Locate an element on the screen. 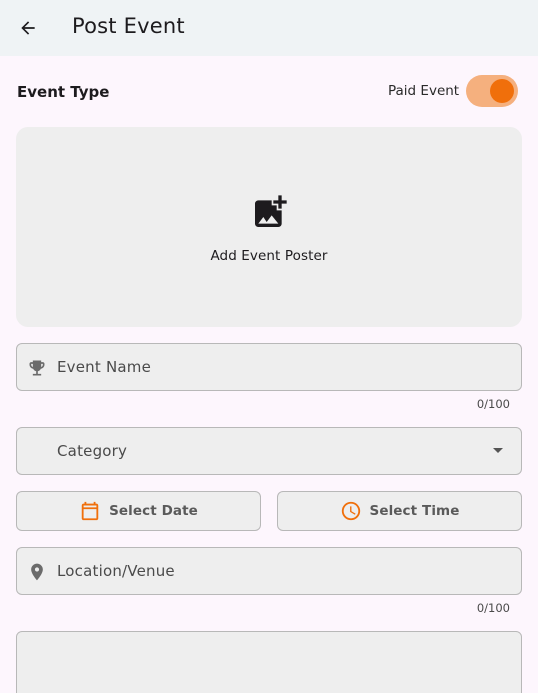 Image resolution: width=538 pixels, height=693 pixels. event-name-placeholder: Event Name is located at coordinates (104, 367).